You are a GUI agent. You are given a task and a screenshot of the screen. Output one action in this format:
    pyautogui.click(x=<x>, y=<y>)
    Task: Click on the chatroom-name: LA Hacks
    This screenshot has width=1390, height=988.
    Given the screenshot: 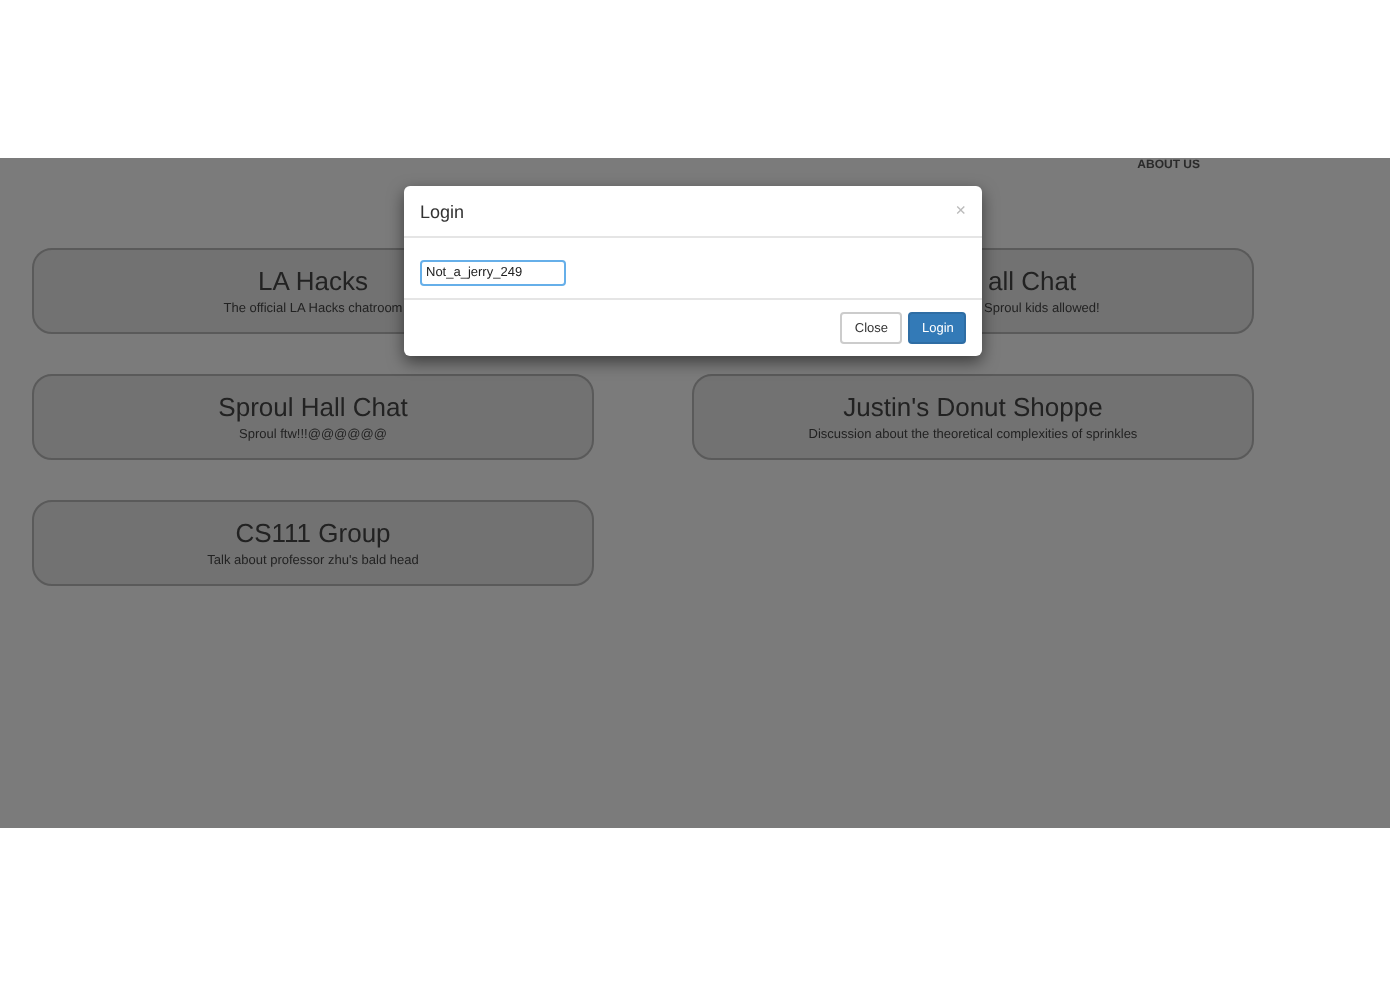 What is the action you would take?
    pyautogui.click(x=313, y=281)
    